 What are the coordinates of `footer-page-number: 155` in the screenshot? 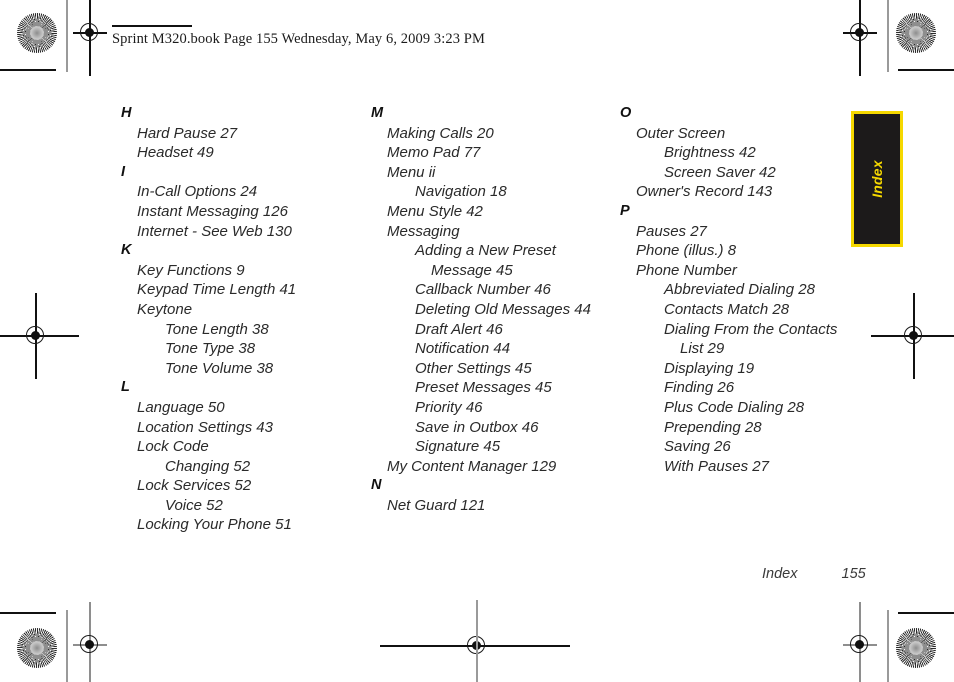 It's located at (853, 574).